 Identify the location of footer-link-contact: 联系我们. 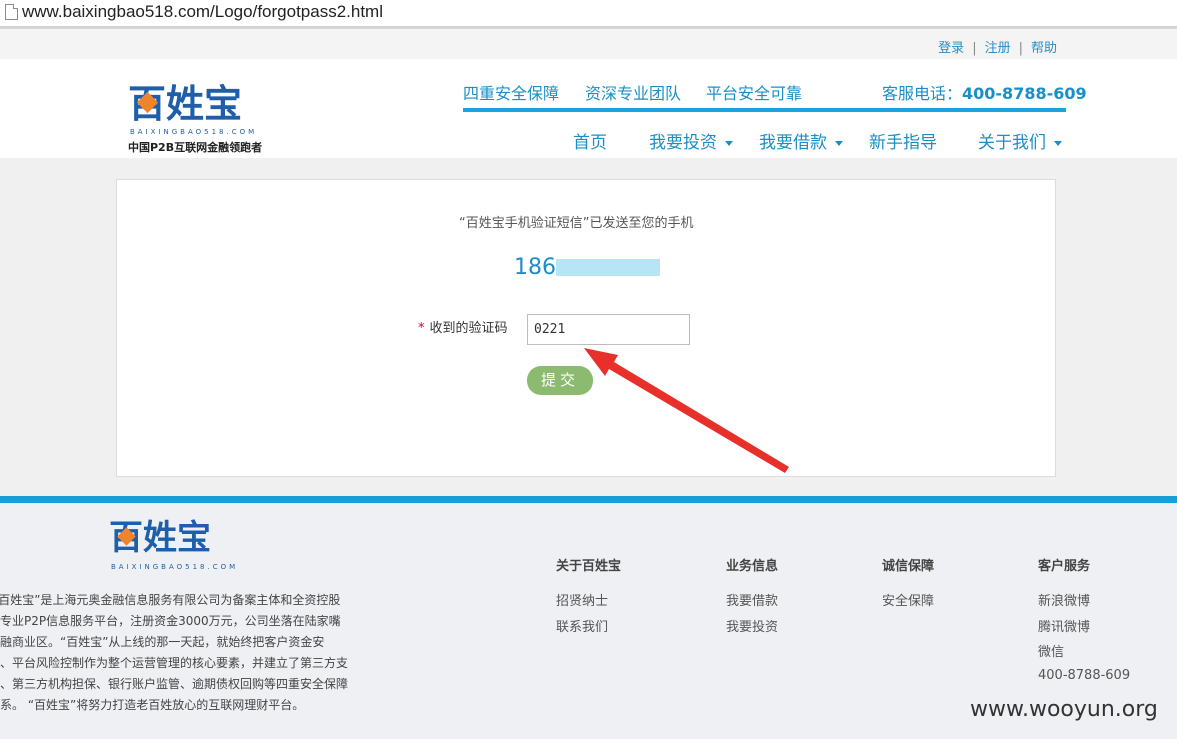
(588, 628).